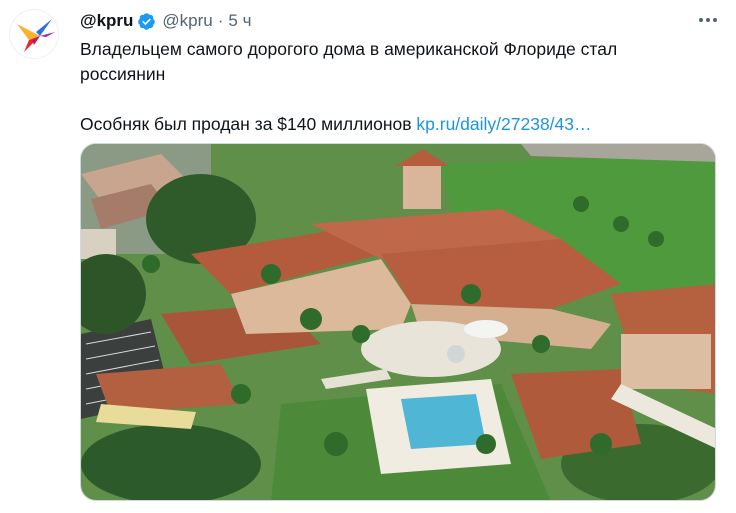 This screenshot has width=736, height=513. What do you see at coordinates (187, 21) in the screenshot?
I see `author-handle: @kpru` at bounding box center [187, 21].